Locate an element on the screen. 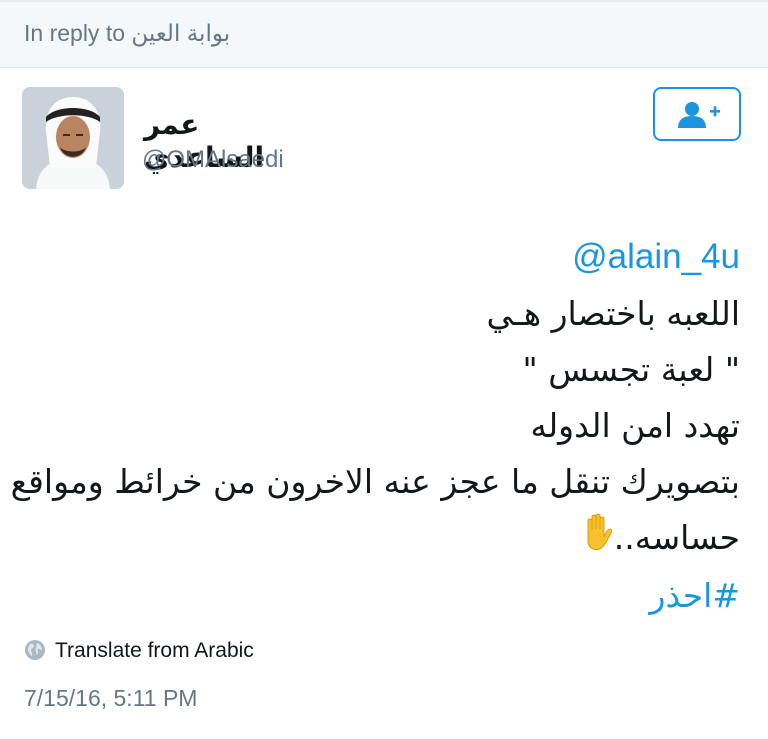 Image resolution: width=768 pixels, height=739 pixels. tweet-timestamp: 7/15/16, 5:11 PM is located at coordinates (110, 698).